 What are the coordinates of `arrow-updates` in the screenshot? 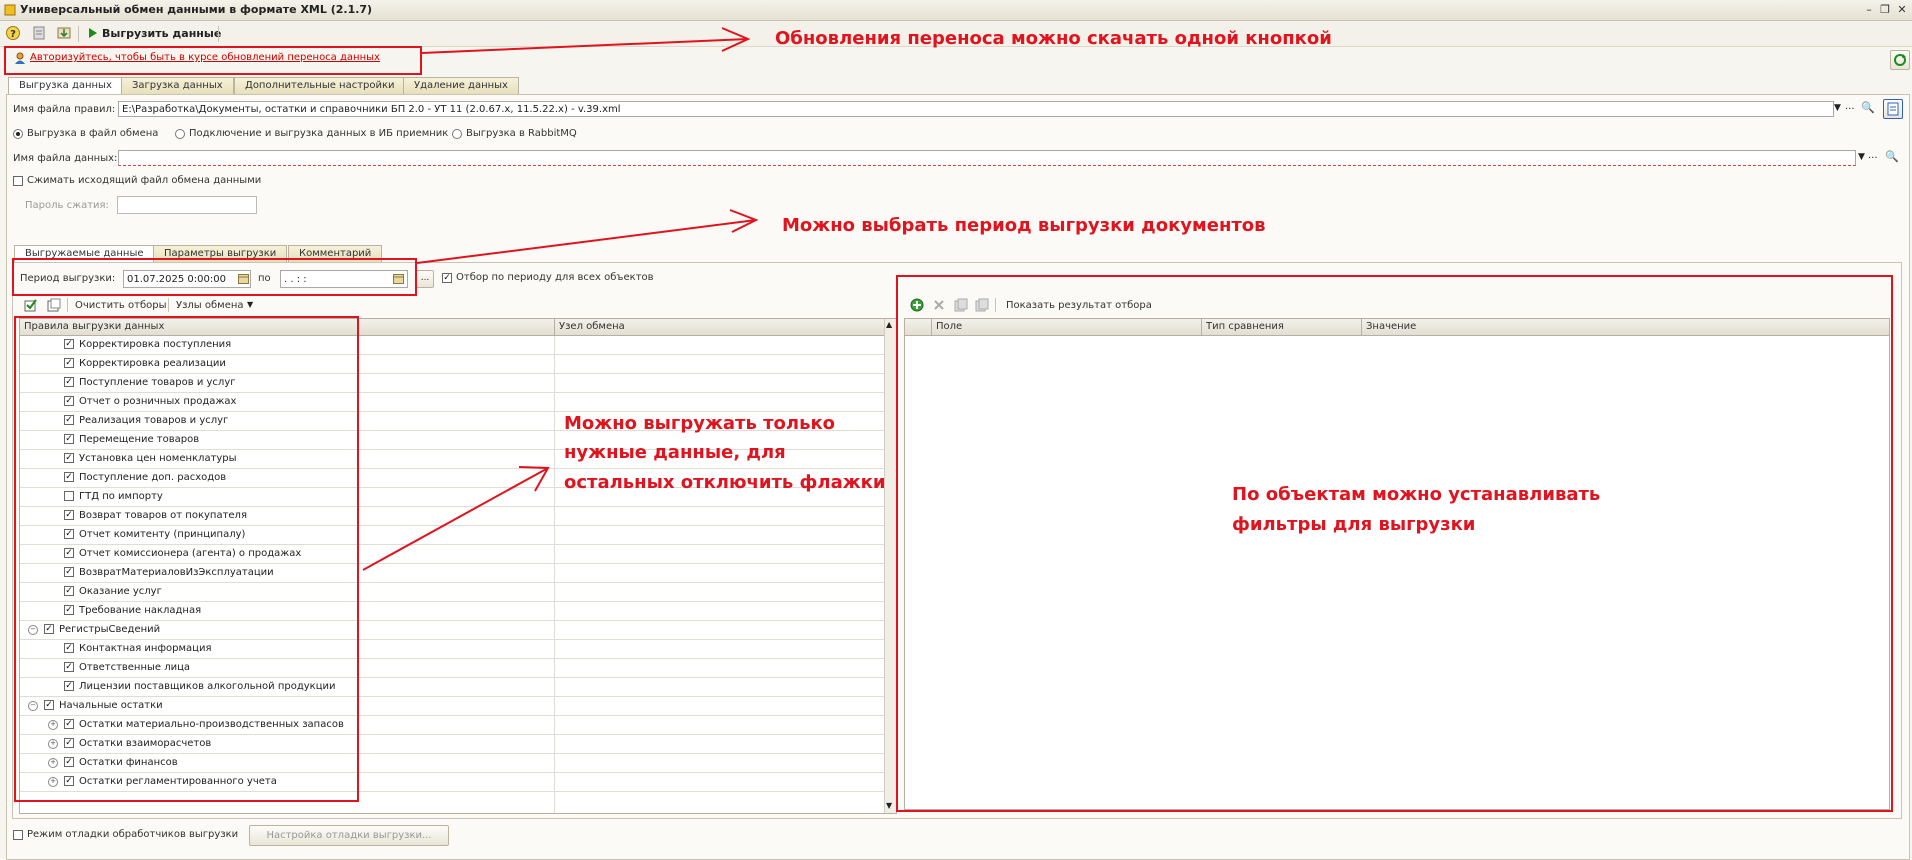 It's located at (585, 46).